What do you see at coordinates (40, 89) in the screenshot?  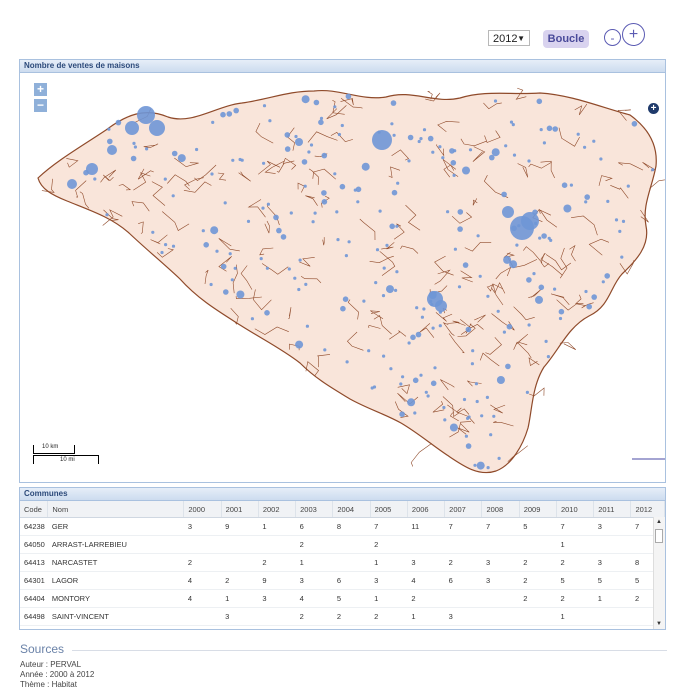 I see `map-zoom-in-button: +` at bounding box center [40, 89].